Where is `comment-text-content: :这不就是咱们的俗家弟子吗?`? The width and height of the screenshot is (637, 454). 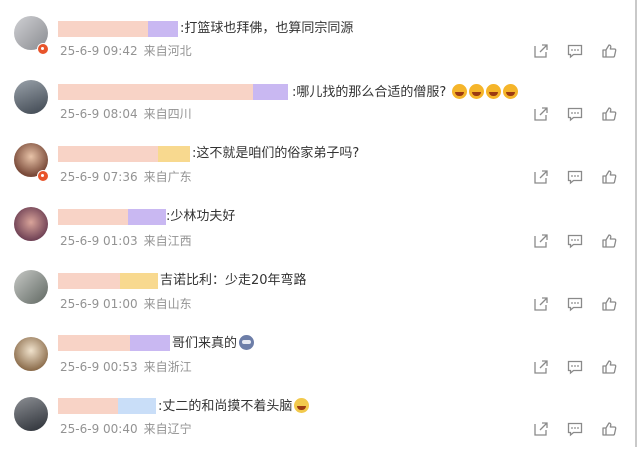 comment-text-content: :这不就是咱们的俗家弟子吗? is located at coordinates (276, 153).